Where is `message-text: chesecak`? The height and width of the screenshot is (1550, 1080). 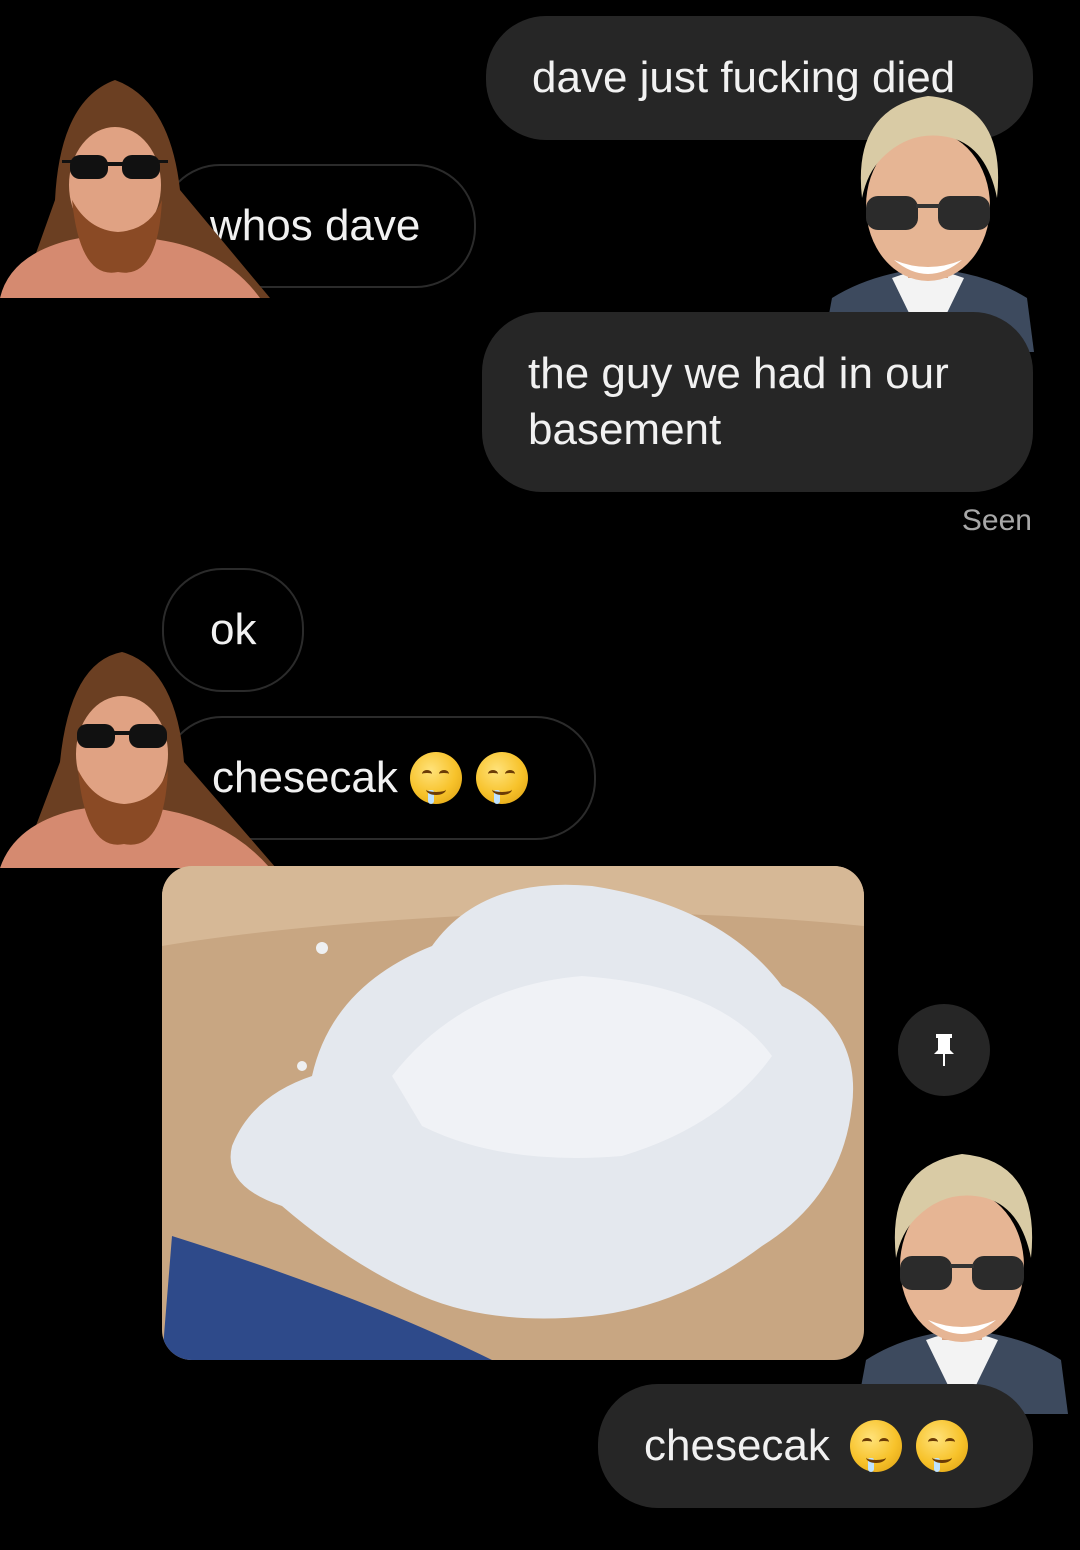
message-text: chesecak is located at coordinates (737, 1445).